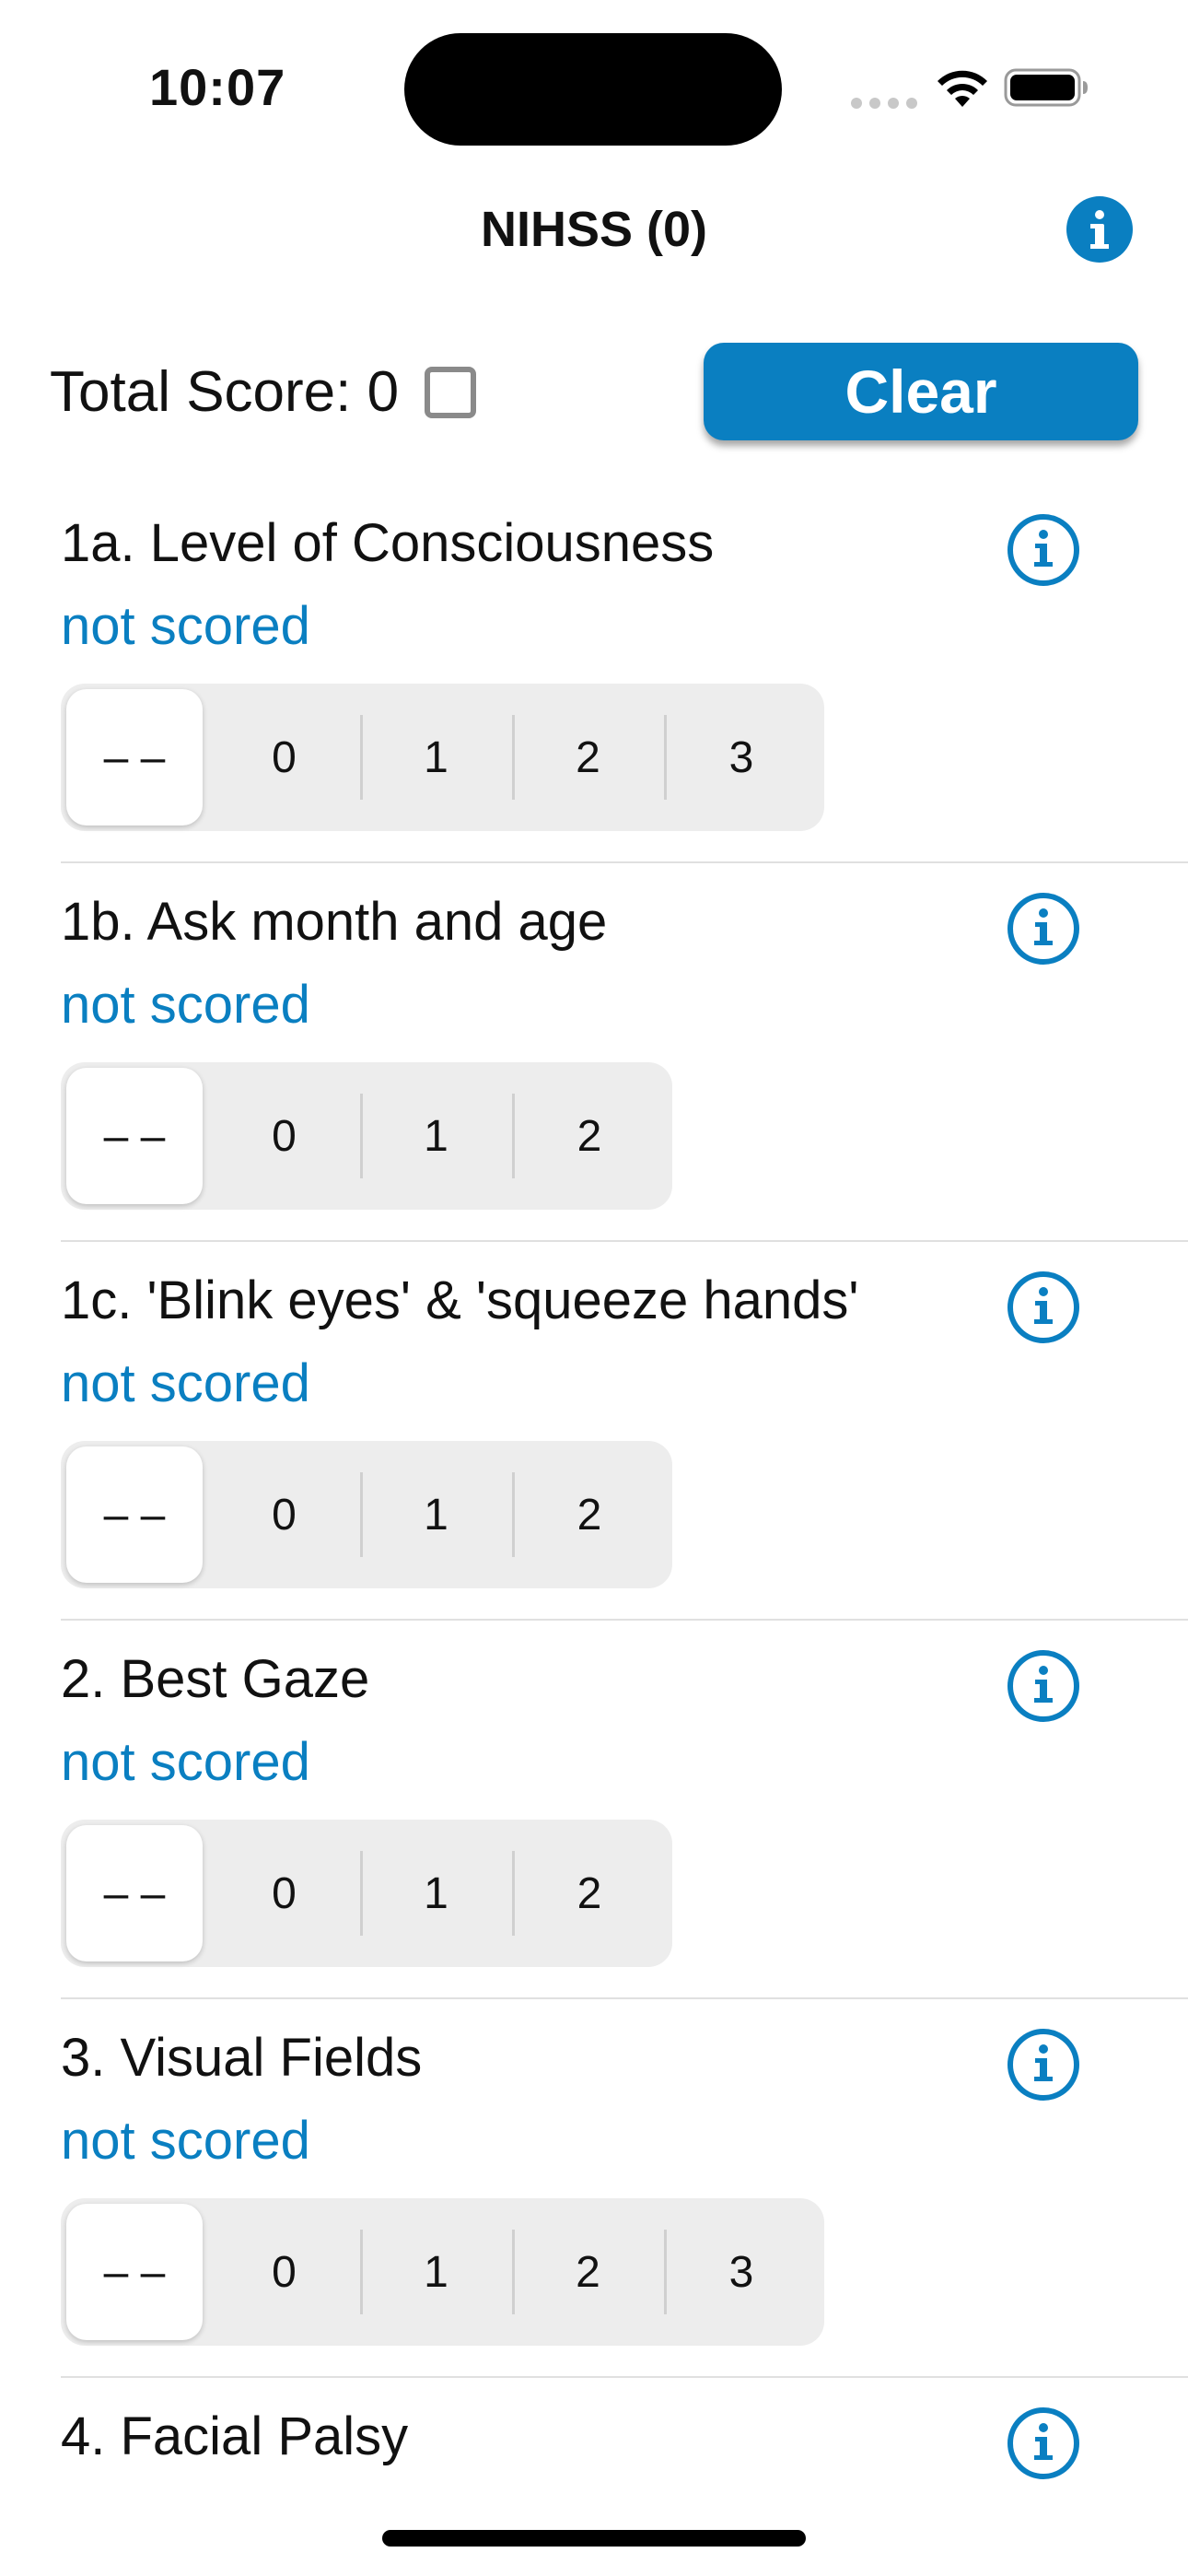 This screenshot has height=2576, width=1188. What do you see at coordinates (388, 543) in the screenshot?
I see `item-title: 1a. Level of Consciousness` at bounding box center [388, 543].